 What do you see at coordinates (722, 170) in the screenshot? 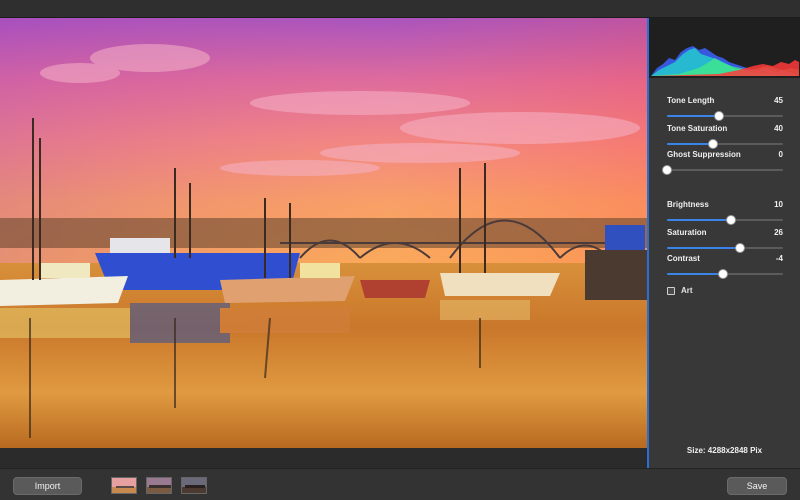
I see `ghost-suppression-slider` at bounding box center [722, 170].